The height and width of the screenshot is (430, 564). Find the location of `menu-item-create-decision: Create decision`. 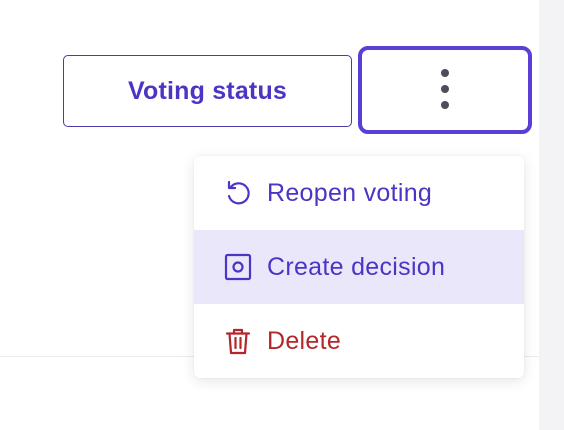

menu-item-create-decision: Create decision is located at coordinates (359, 267).